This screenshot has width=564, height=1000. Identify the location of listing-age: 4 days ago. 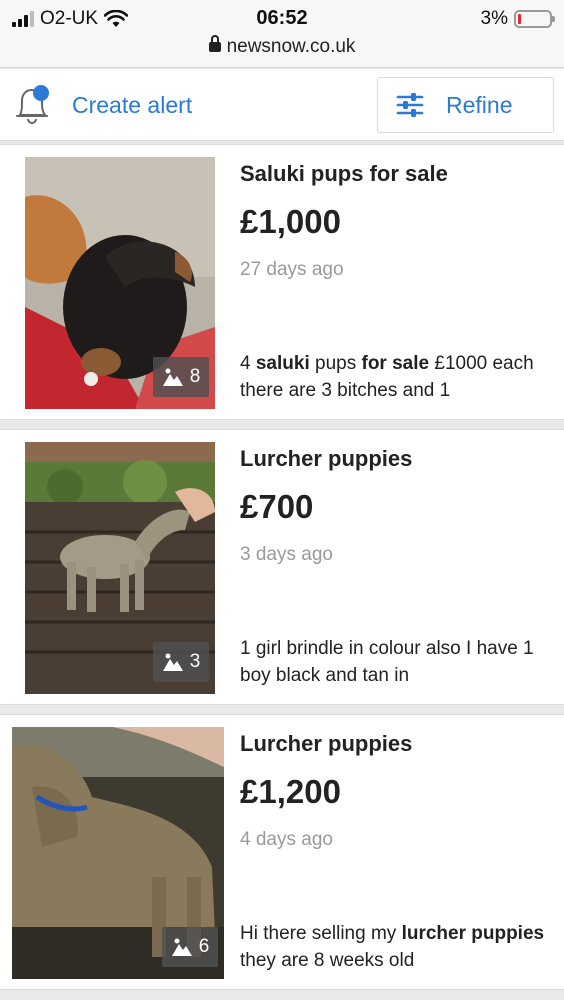
(286, 839).